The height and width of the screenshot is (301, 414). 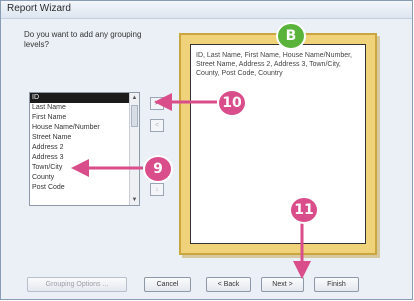 I want to click on callout-9-badge: 9, so click(x=158, y=169).